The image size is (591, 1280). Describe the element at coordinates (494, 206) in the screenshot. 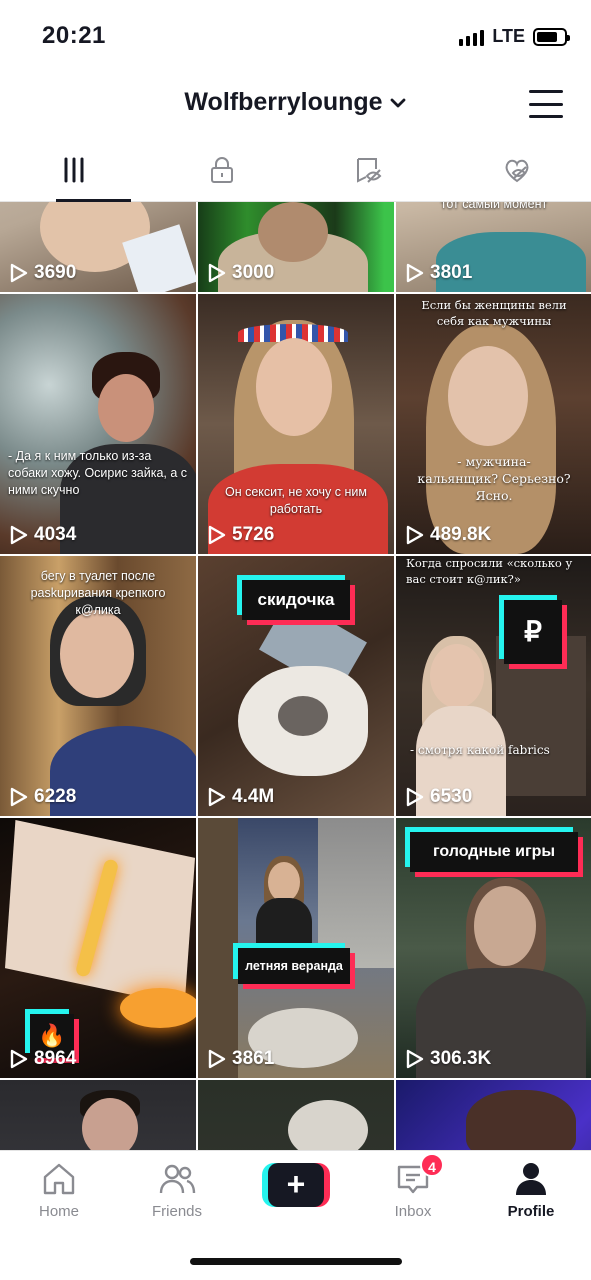

I see `video-caption: тот самый момент` at that location.